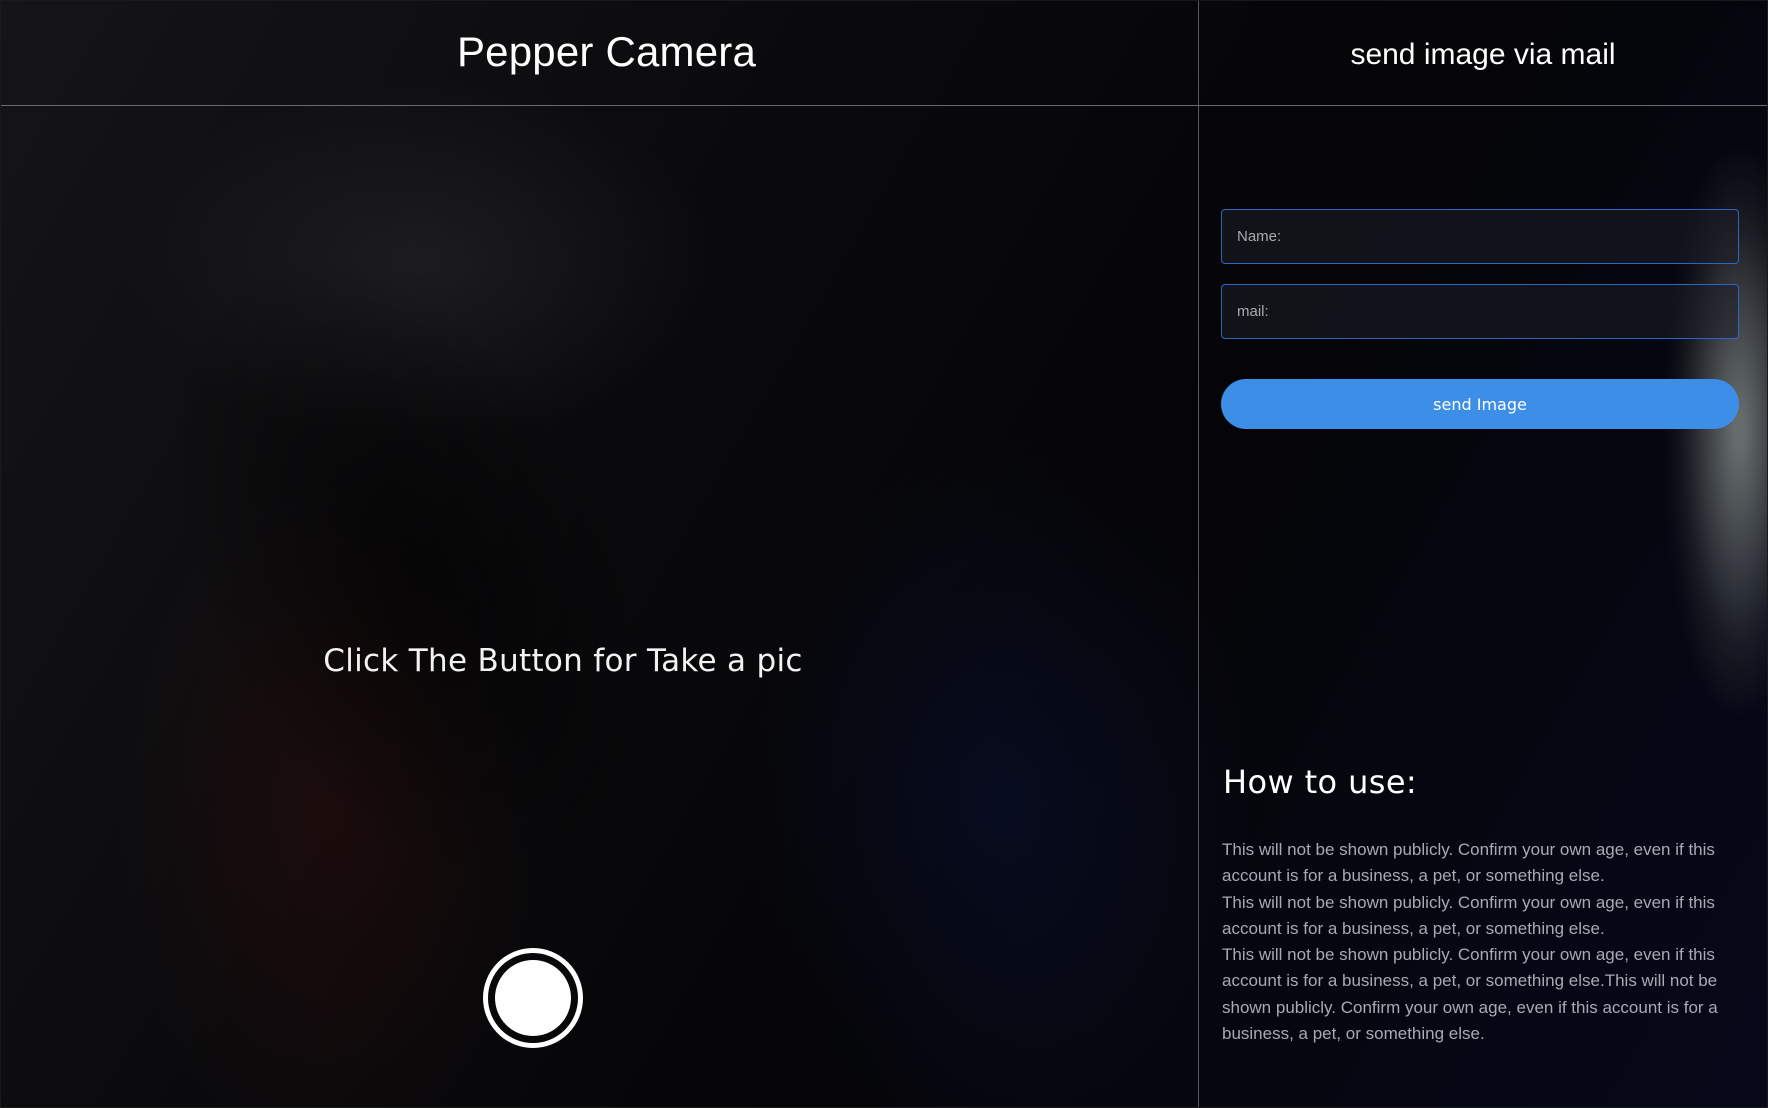 The height and width of the screenshot is (1108, 1768). I want to click on send-image-button: send Image, so click(1480, 404).